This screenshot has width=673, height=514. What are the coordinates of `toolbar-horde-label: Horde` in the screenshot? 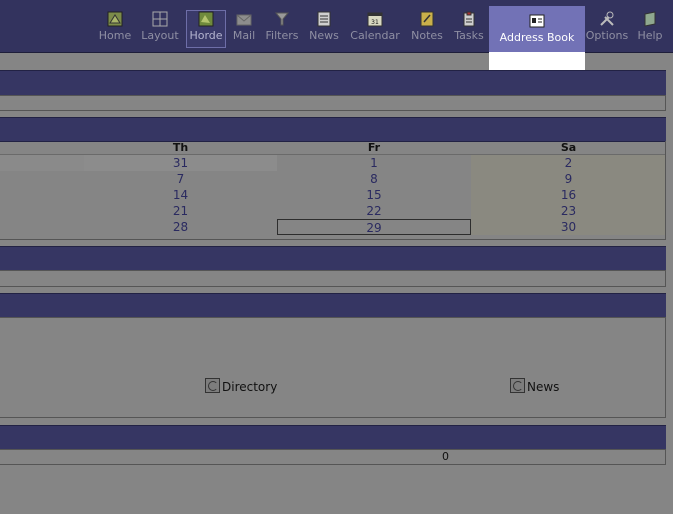 It's located at (206, 35).